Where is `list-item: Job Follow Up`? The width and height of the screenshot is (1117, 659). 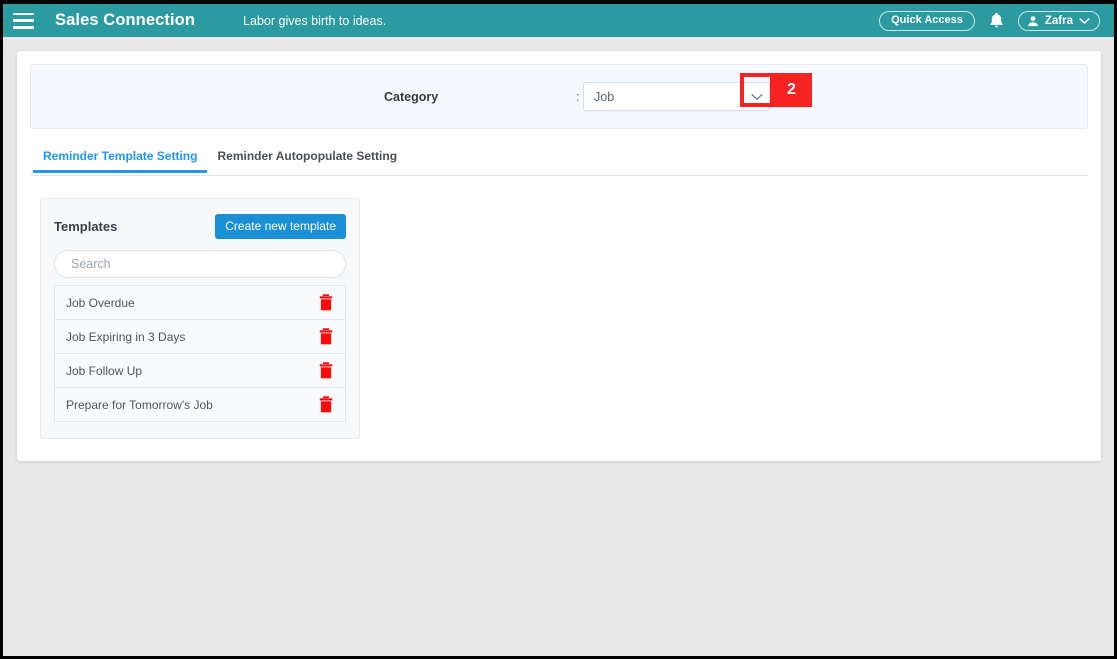 list-item: Job Follow Up is located at coordinates (200, 371).